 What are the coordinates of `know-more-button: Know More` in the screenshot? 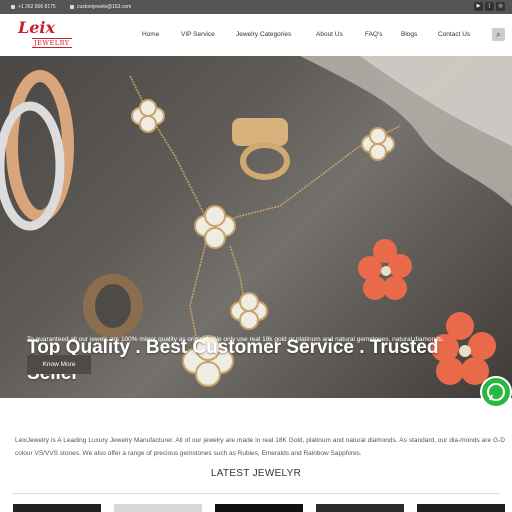 It's located at (59, 364).